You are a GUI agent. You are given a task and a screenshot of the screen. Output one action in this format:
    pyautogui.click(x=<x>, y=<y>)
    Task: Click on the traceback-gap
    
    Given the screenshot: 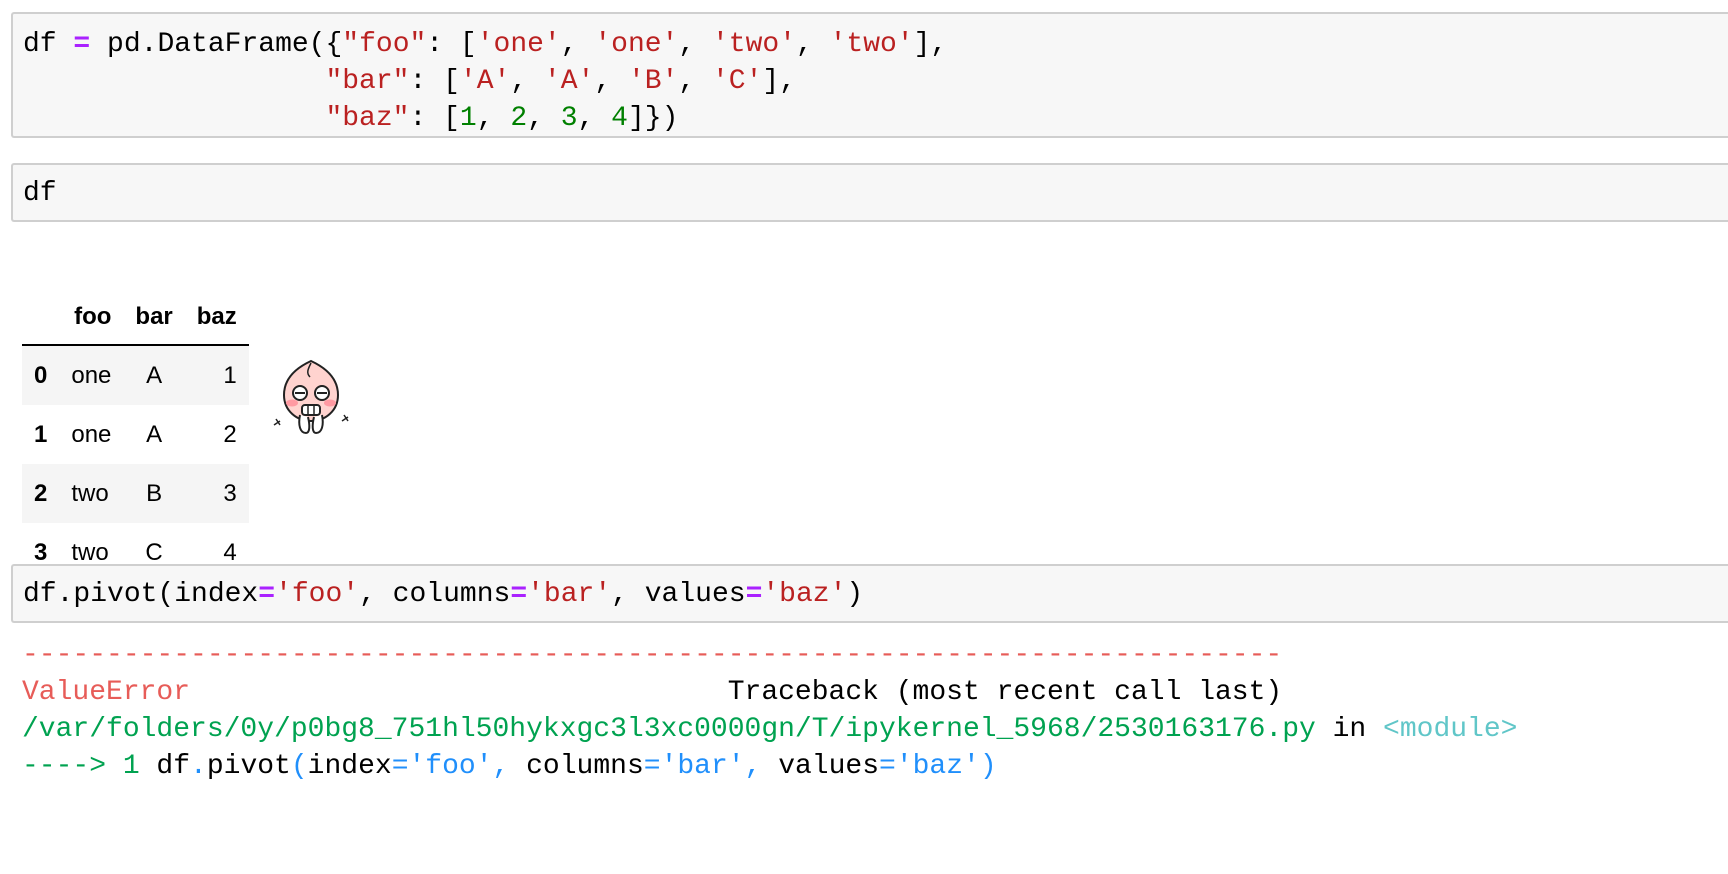 What is the action you would take?
    pyautogui.click(x=459, y=692)
    